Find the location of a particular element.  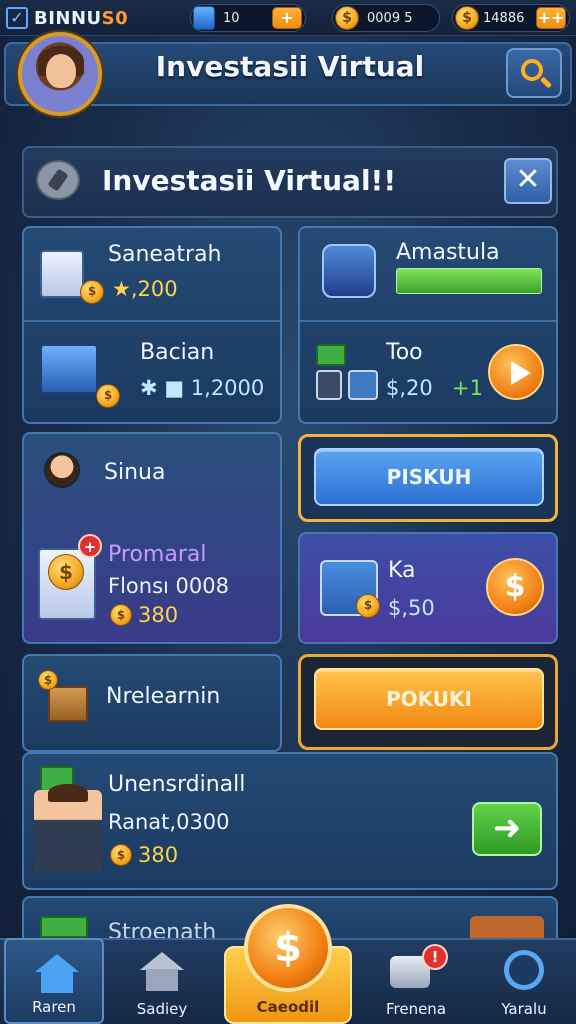

sinua-title: Sinua is located at coordinates (135, 472).